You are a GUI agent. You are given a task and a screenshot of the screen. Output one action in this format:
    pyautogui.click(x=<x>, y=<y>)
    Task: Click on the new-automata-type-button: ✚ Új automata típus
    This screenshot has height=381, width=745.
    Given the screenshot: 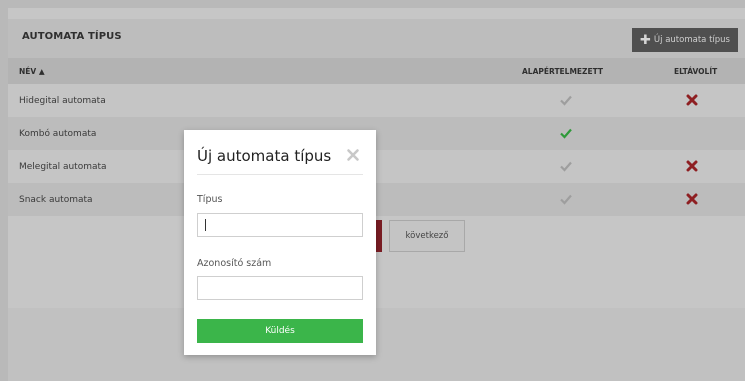 What is the action you would take?
    pyautogui.click(x=685, y=40)
    